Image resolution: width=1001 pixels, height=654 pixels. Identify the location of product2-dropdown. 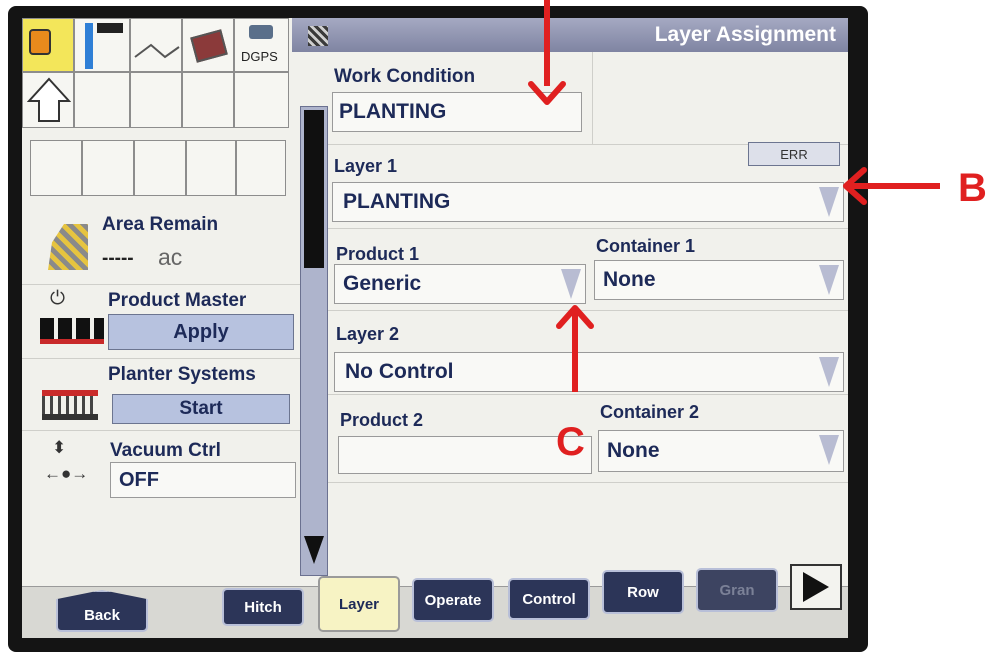
(465, 455).